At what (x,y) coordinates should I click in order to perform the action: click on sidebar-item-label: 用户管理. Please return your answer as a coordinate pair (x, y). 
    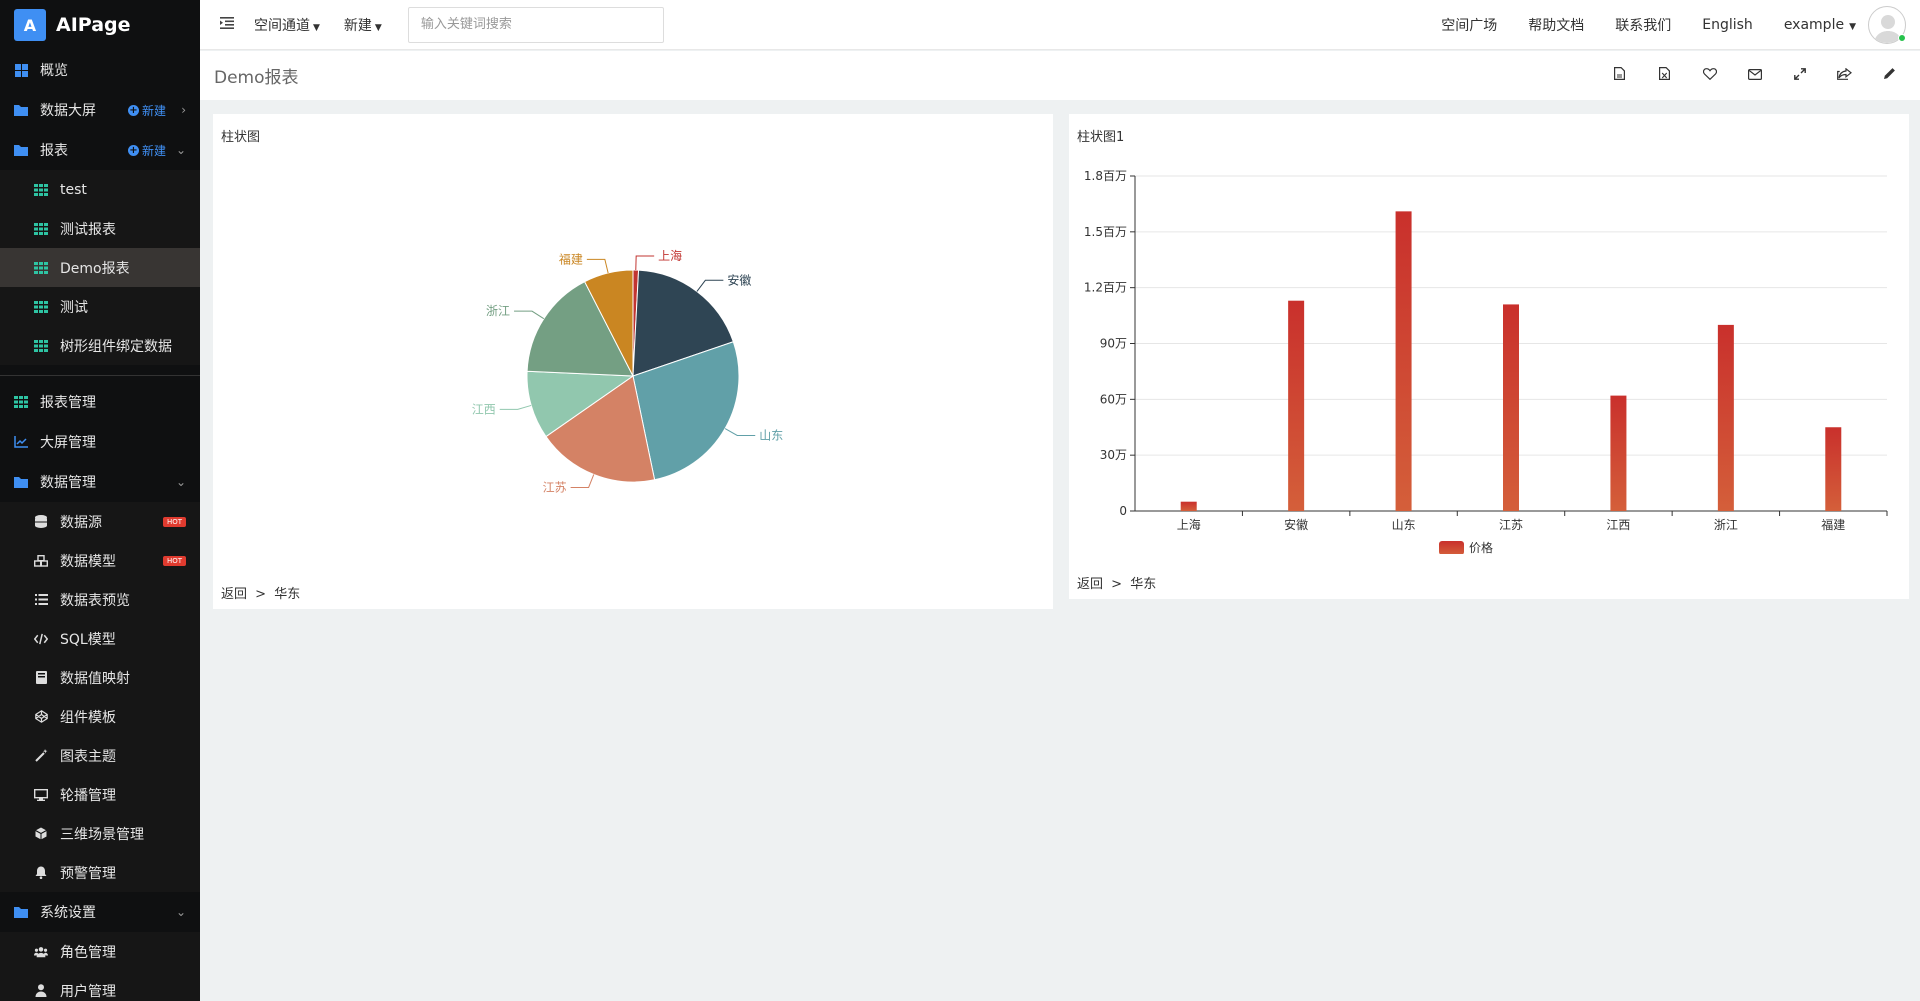
    Looking at the image, I should click on (88, 991).